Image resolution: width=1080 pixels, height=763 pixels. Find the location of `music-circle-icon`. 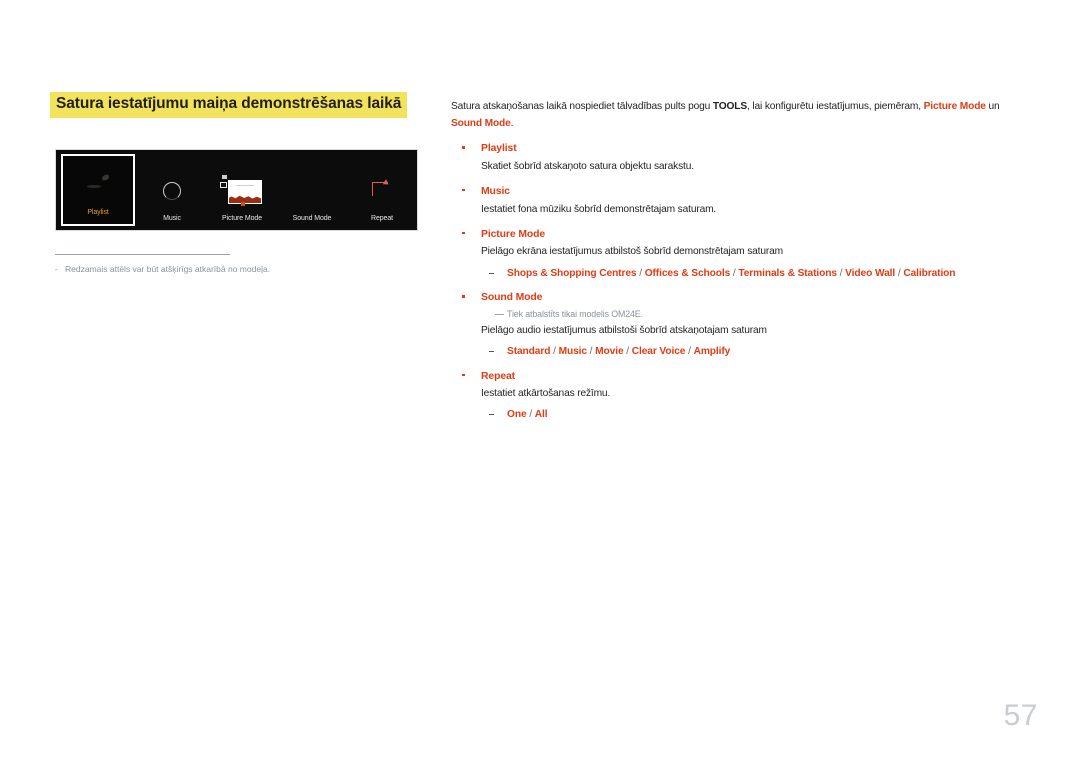

music-circle-icon is located at coordinates (172, 192).